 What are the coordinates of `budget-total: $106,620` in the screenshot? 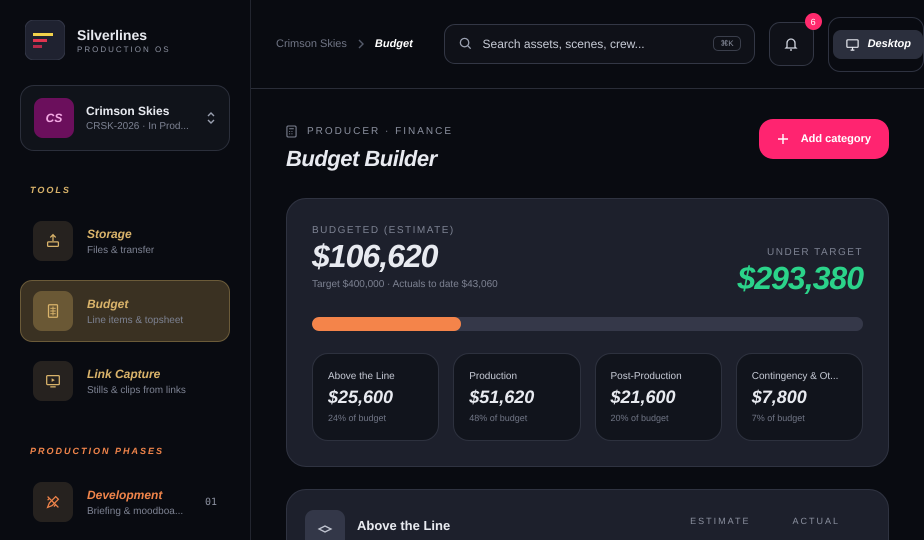 It's located at (375, 256).